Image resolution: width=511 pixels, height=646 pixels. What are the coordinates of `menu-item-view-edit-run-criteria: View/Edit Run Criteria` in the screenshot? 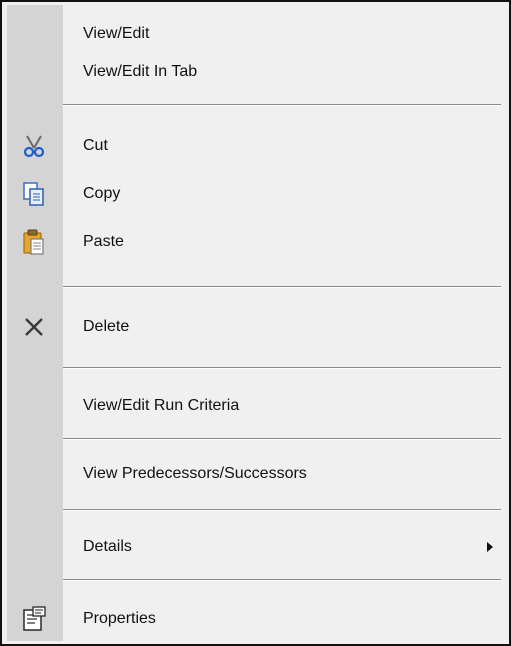 It's located at (256, 406).